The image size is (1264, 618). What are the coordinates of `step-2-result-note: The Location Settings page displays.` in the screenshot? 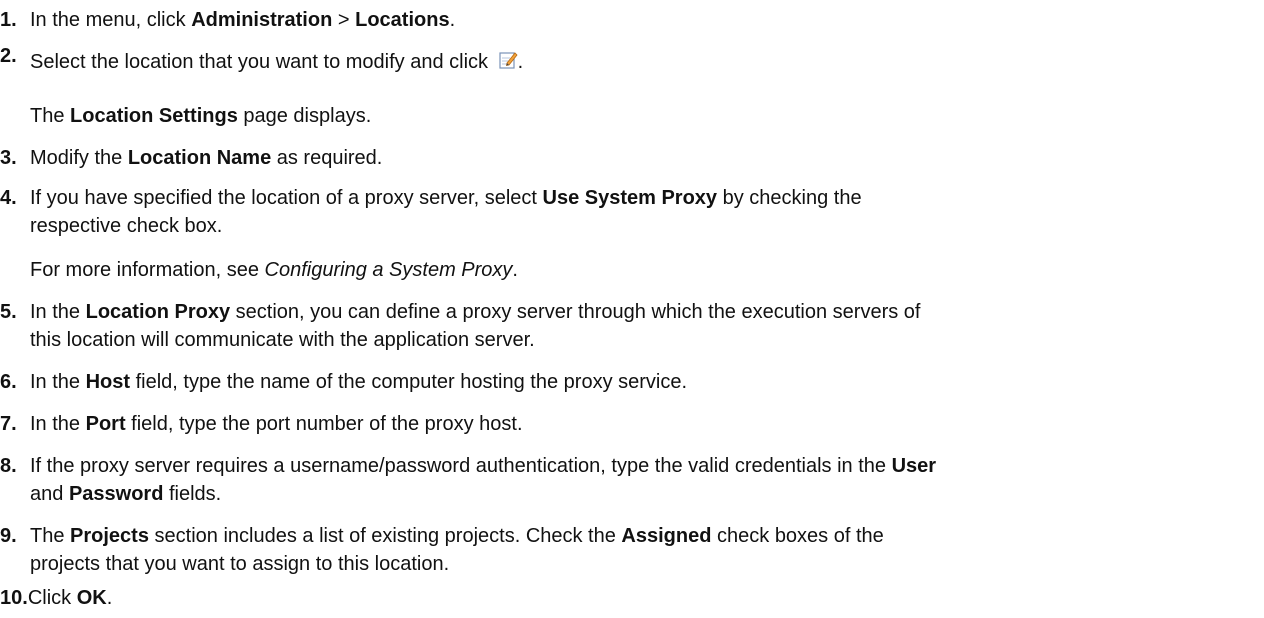 It's located at (201, 116).